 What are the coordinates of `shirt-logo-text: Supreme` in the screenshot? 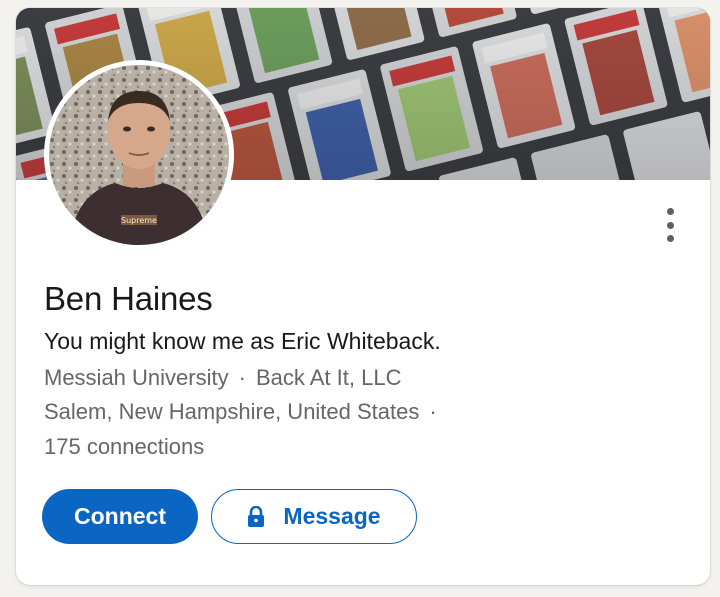 It's located at (139, 220).